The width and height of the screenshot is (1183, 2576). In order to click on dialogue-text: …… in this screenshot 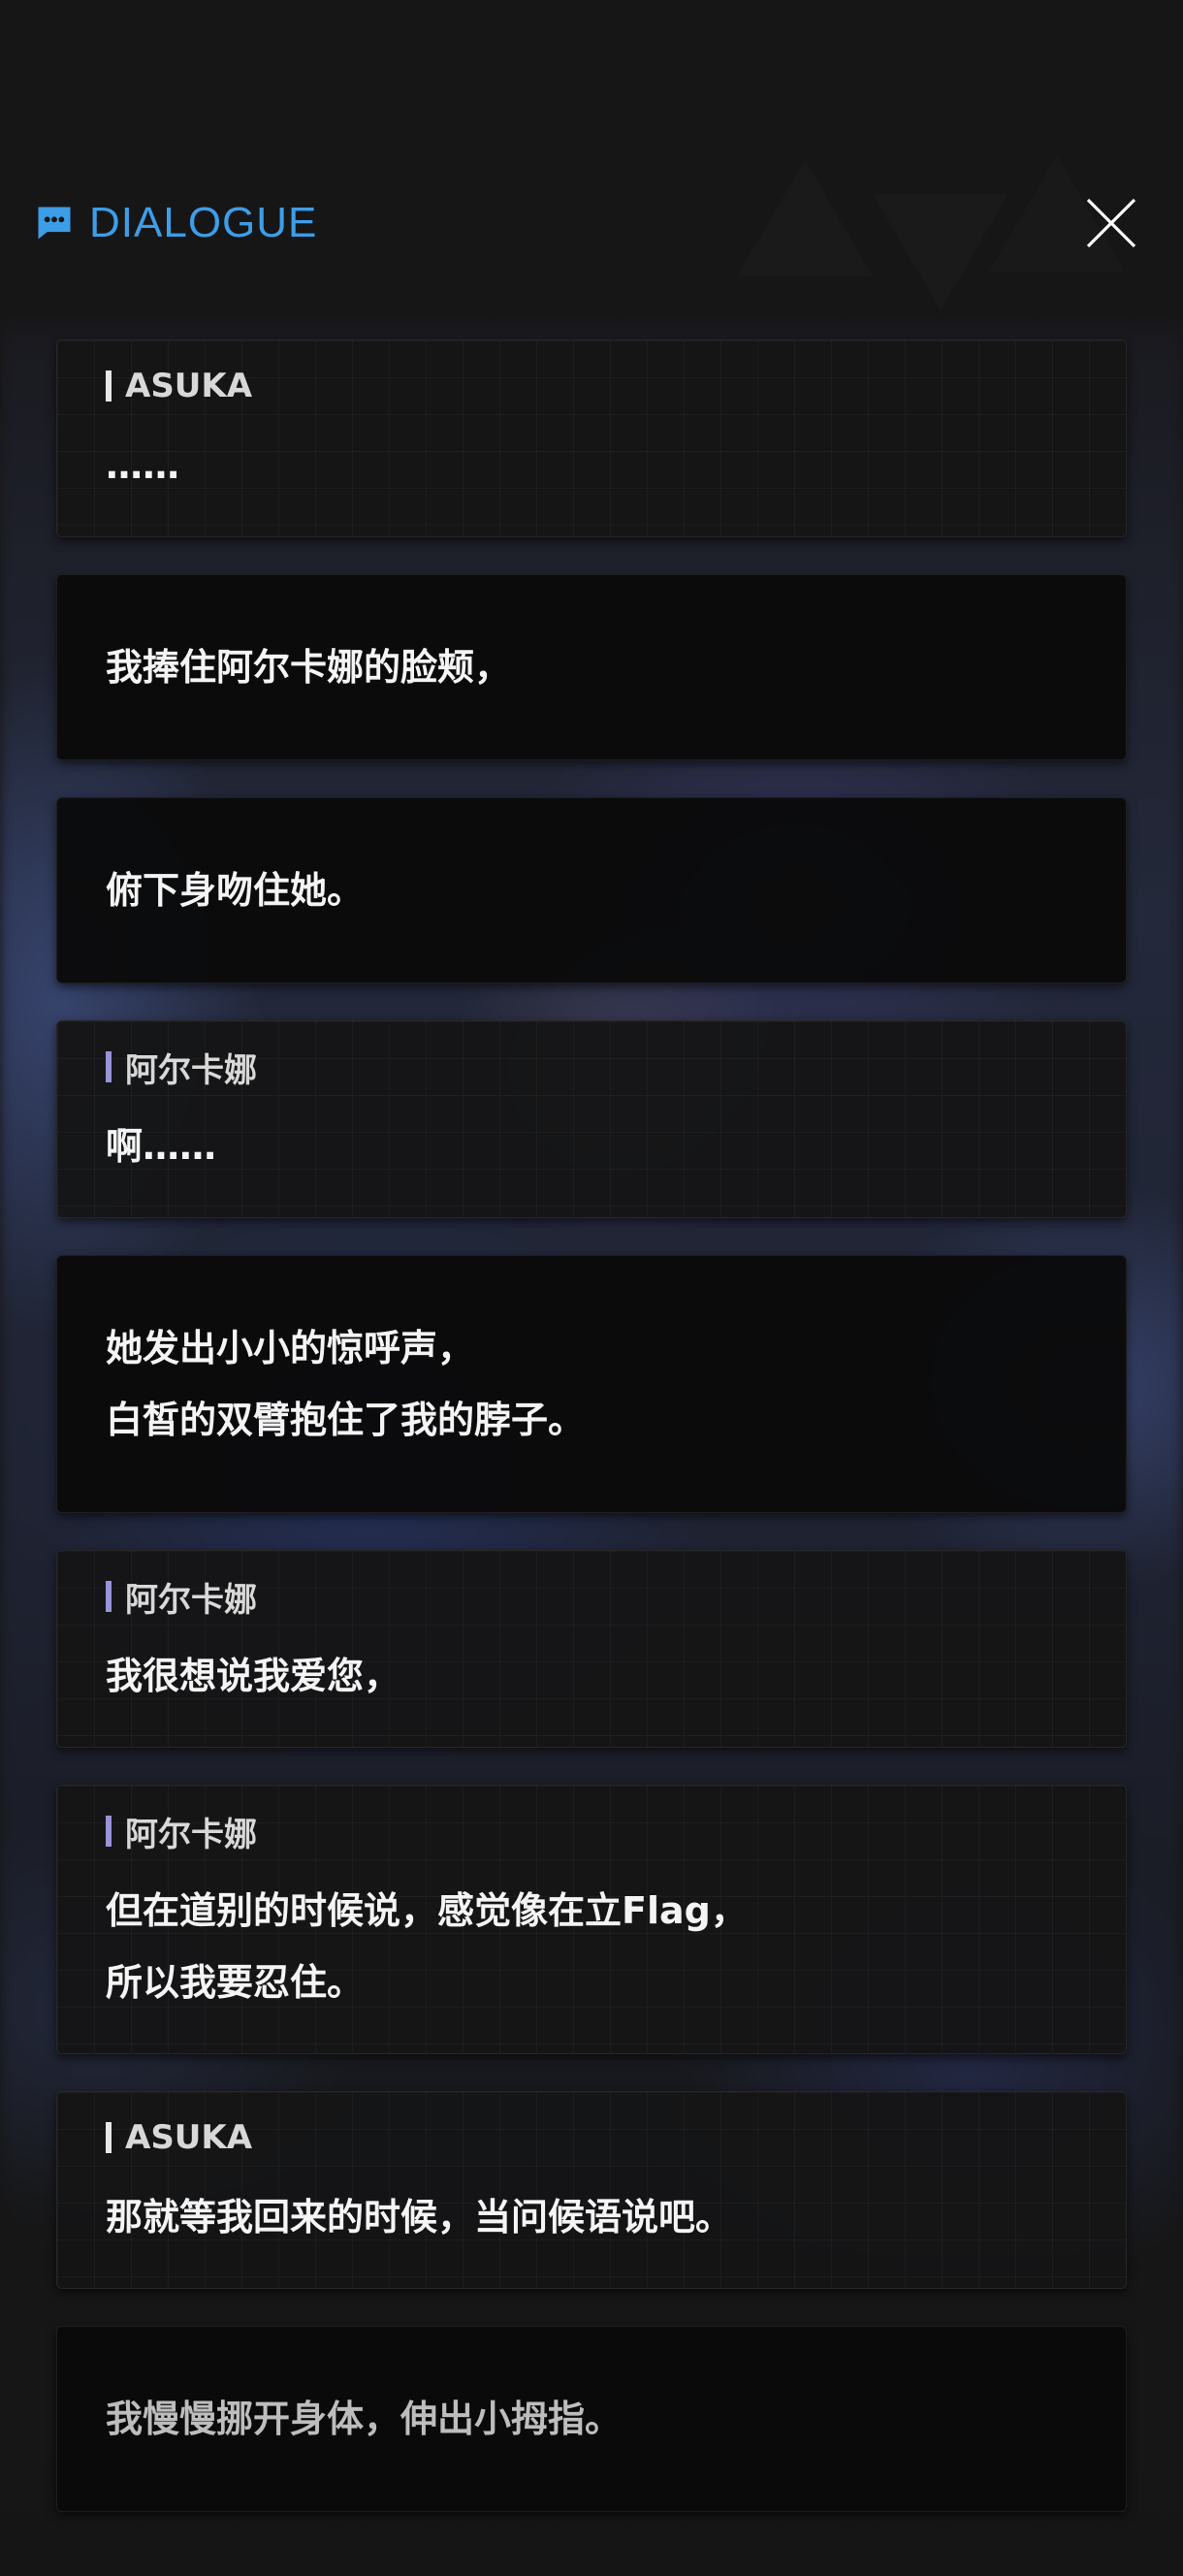, I will do `click(142, 465)`.